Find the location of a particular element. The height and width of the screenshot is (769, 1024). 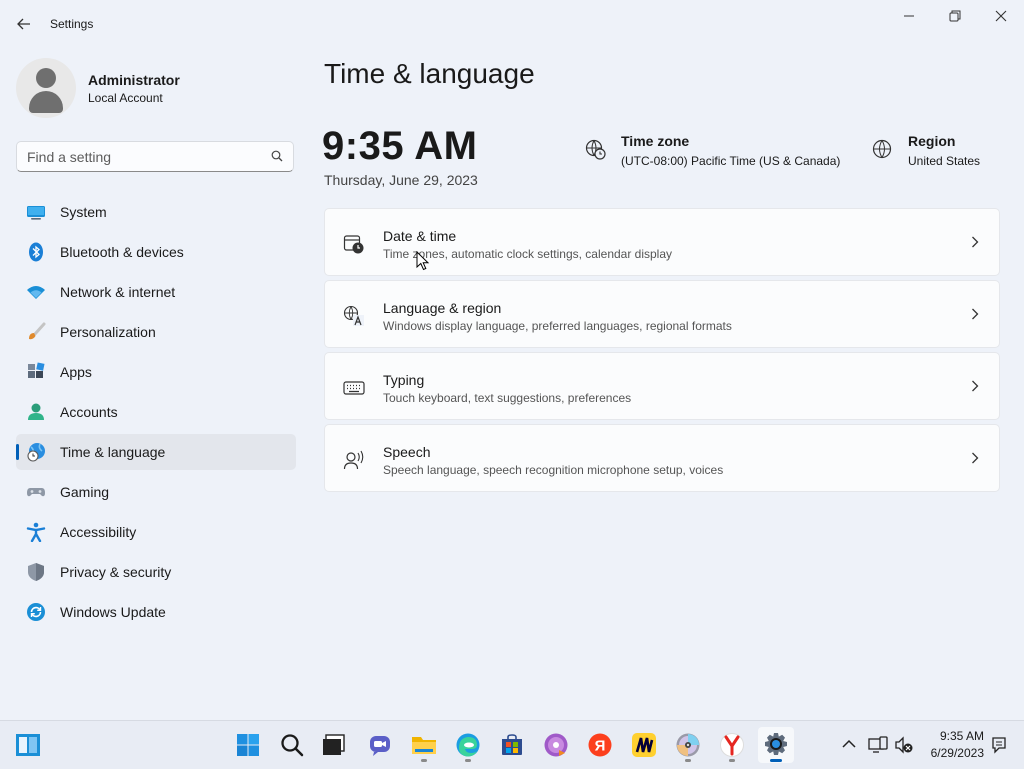

back-button is located at coordinates (24, 24).